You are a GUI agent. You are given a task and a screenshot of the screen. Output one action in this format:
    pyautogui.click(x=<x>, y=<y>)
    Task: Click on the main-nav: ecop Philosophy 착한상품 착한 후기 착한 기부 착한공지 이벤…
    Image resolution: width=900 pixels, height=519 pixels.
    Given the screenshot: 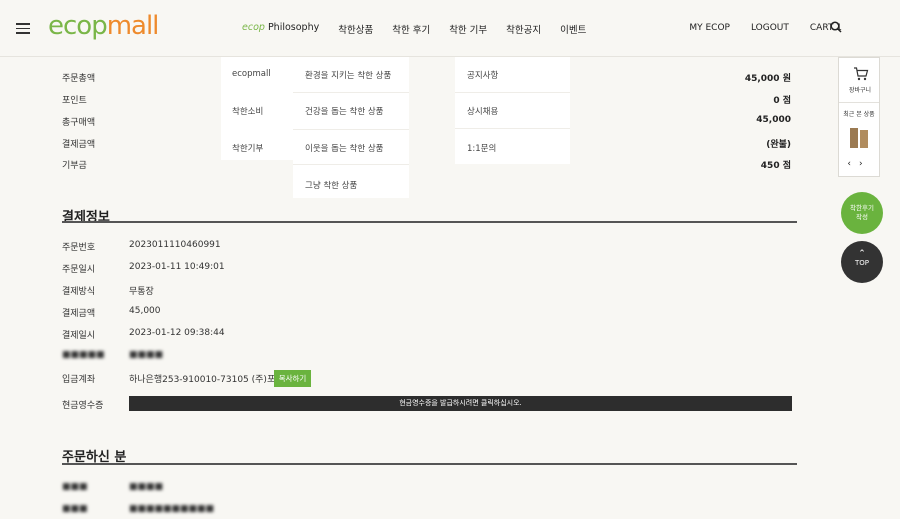 What is the action you would take?
    pyautogui.click(x=423, y=29)
    